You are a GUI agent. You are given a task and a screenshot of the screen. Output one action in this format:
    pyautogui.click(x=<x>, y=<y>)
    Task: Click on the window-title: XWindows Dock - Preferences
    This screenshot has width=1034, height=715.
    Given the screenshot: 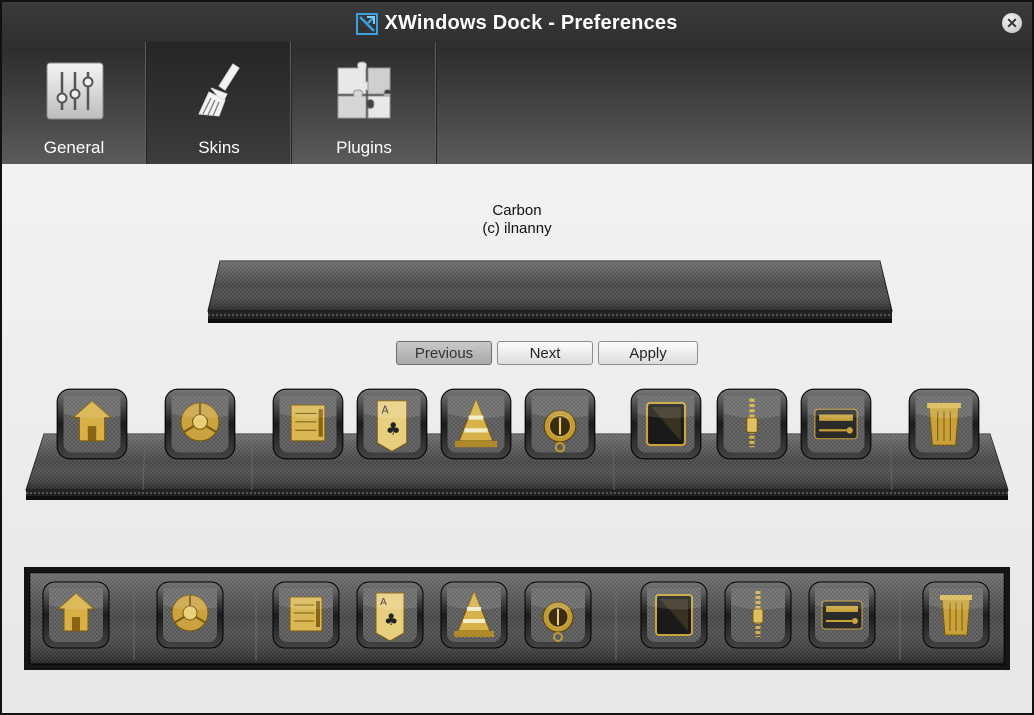 What is the action you would take?
    pyautogui.click(x=531, y=23)
    